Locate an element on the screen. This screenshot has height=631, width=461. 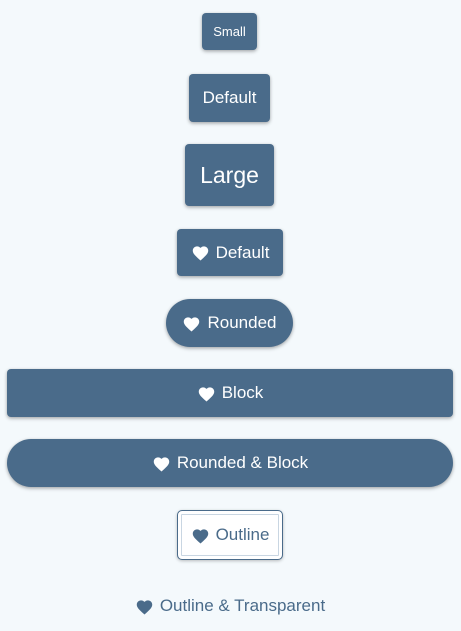
default-button-label: Default is located at coordinates (229, 97).